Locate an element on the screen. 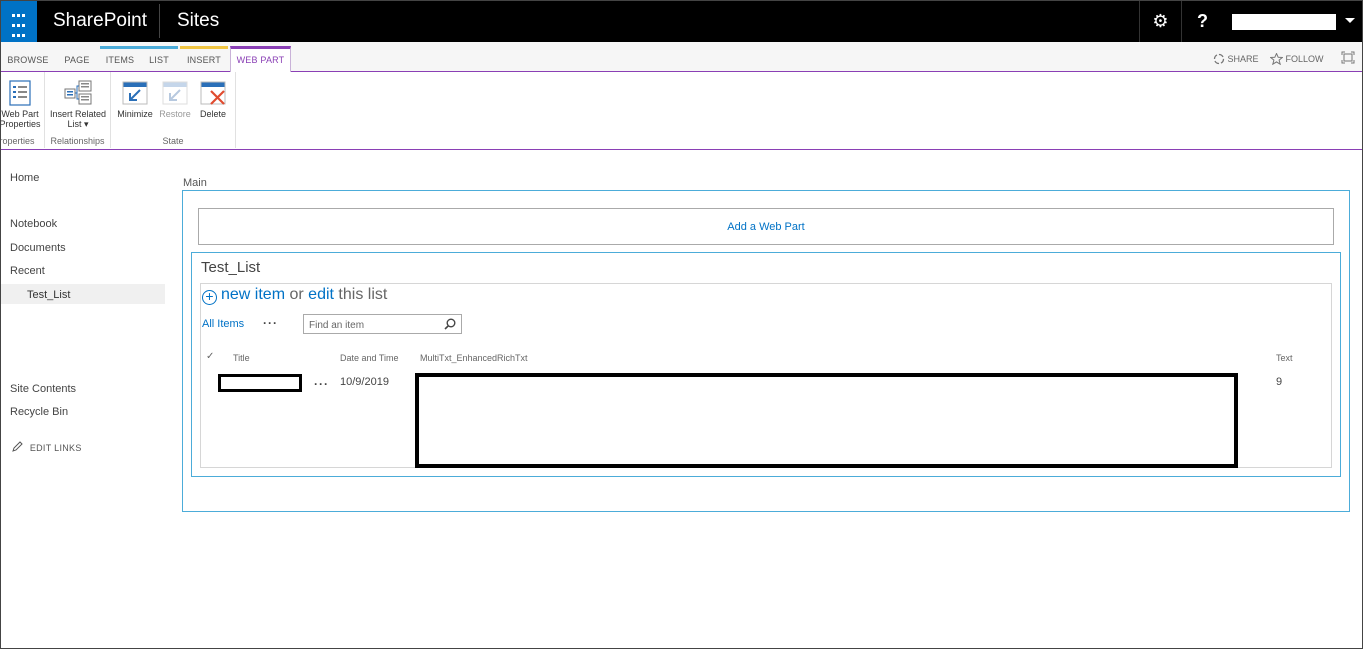 The image size is (1363, 649). delete-label: Delete is located at coordinates (212, 114).